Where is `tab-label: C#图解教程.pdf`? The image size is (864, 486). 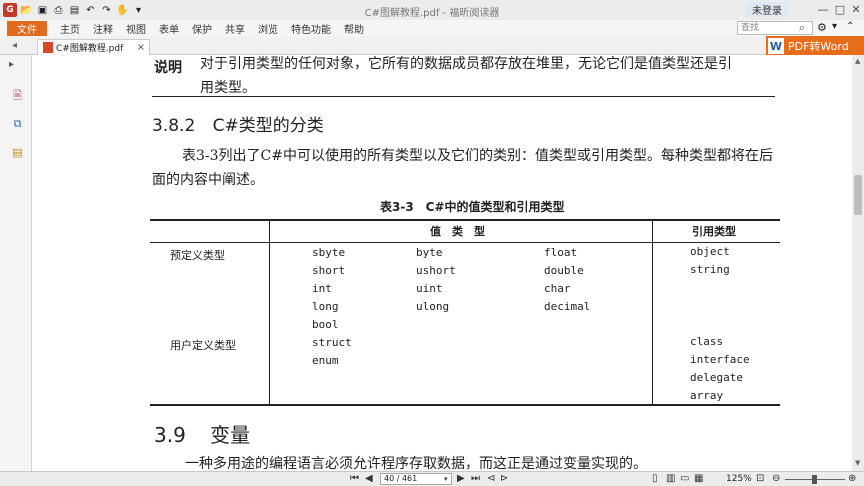
tab-label: C#图解教程.pdf is located at coordinates (90, 49).